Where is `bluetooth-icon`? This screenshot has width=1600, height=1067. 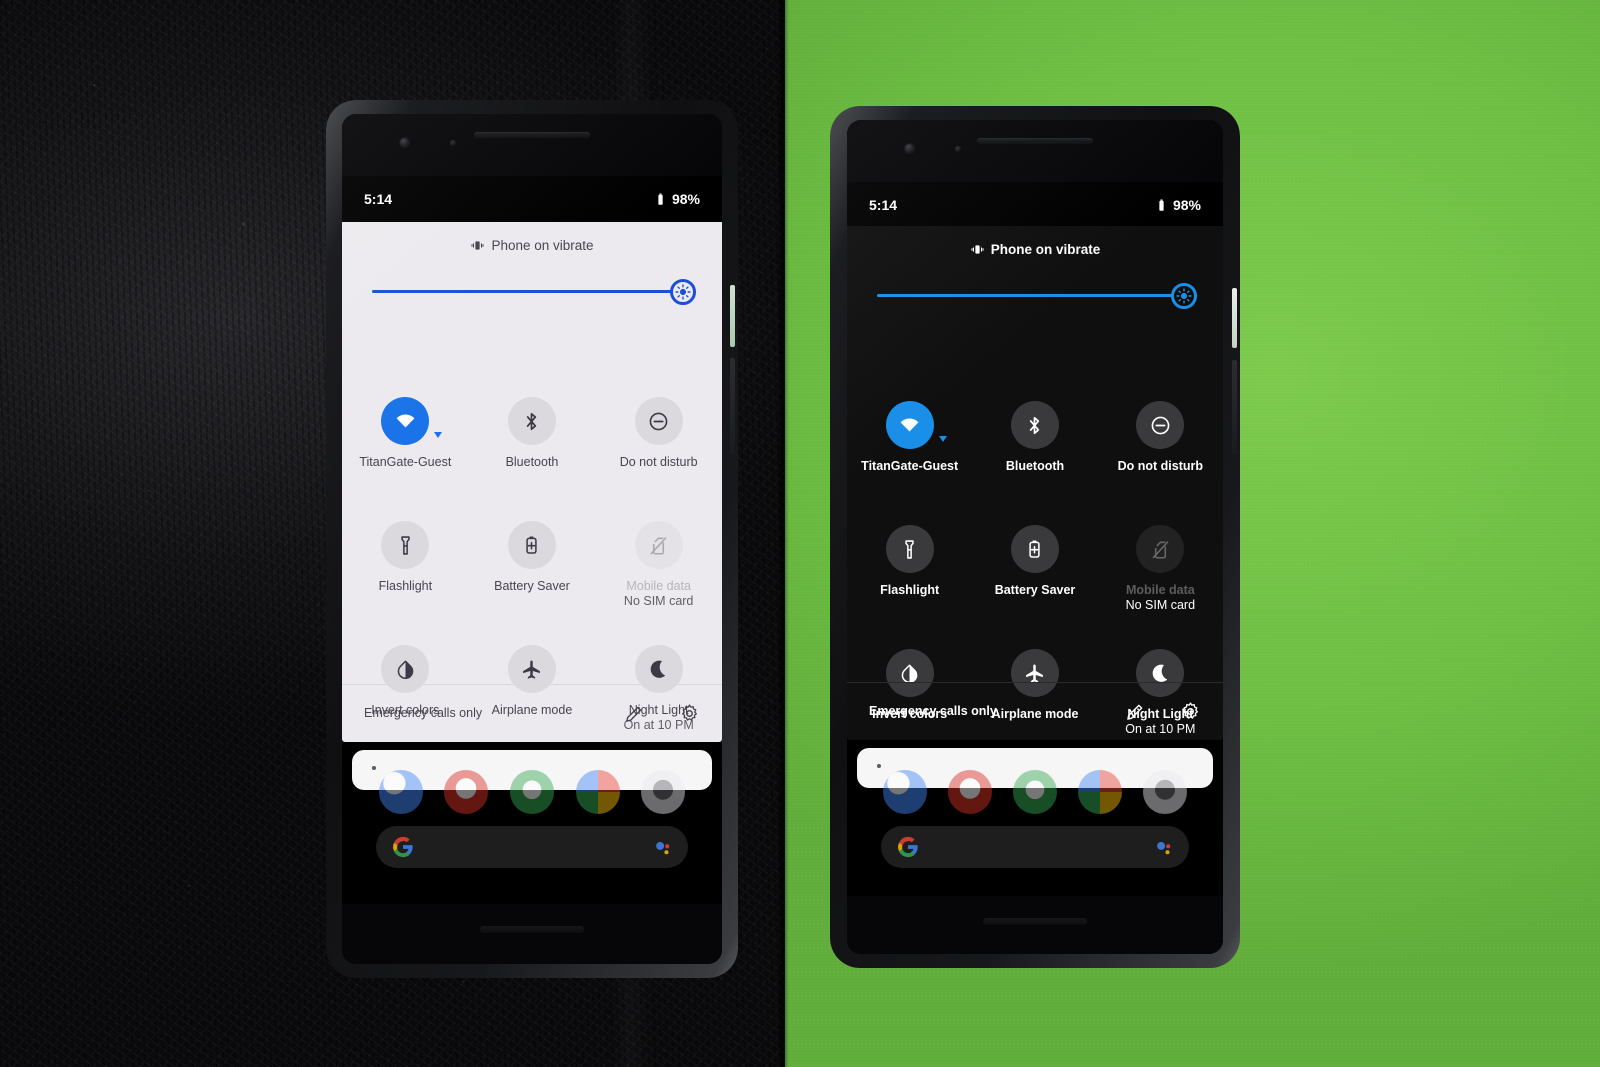 bluetooth-icon is located at coordinates (531, 421).